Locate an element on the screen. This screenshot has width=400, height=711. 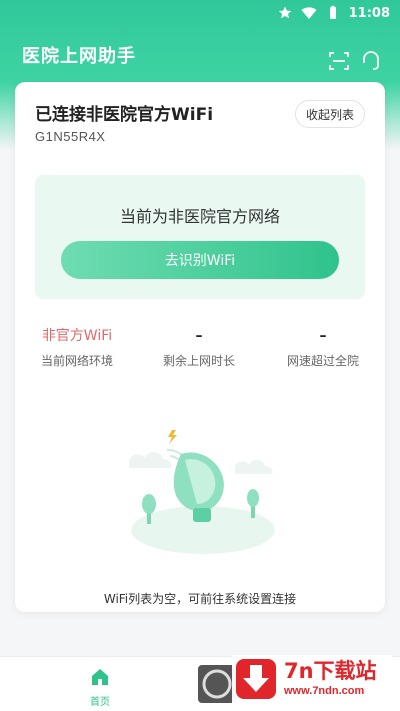
wifi-signal-icon is located at coordinates (309, 13).